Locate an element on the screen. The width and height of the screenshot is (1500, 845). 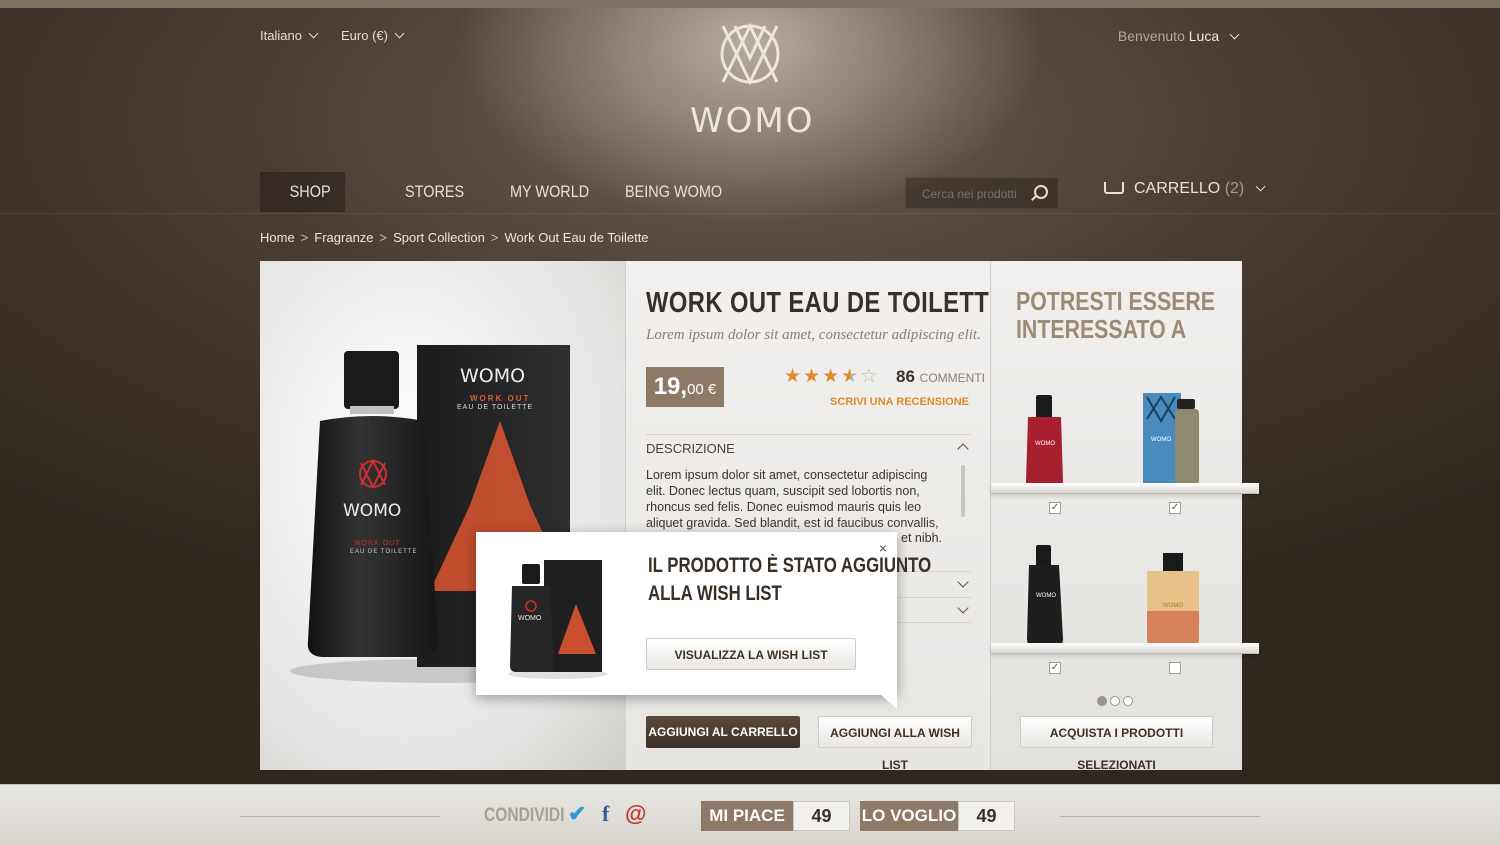
twitter-icon: ✔ is located at coordinates (577, 814).